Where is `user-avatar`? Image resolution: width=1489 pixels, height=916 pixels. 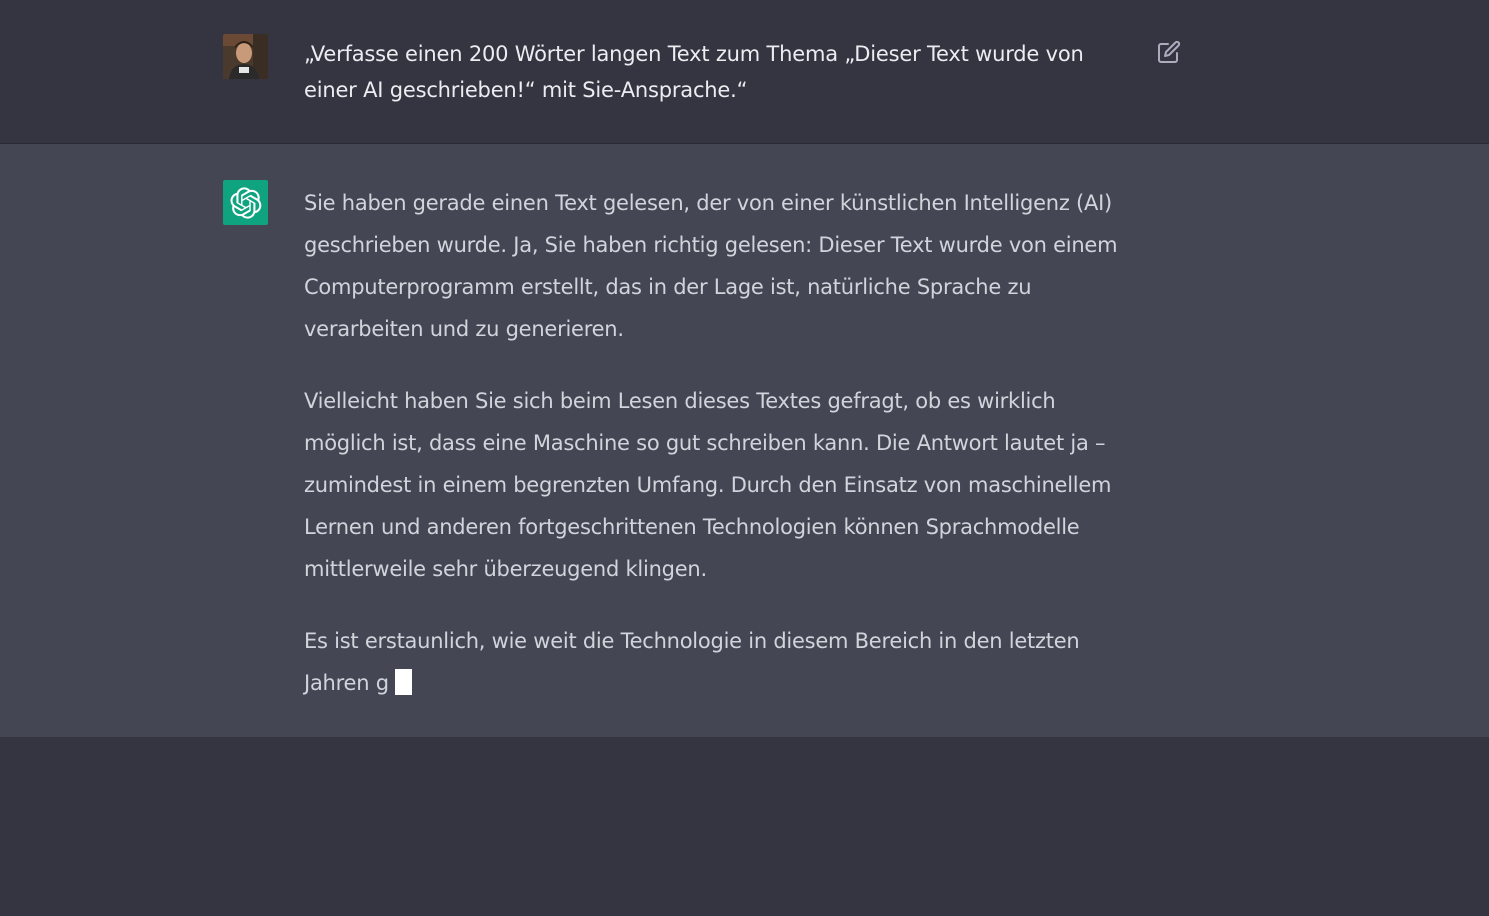
user-avatar is located at coordinates (245, 56).